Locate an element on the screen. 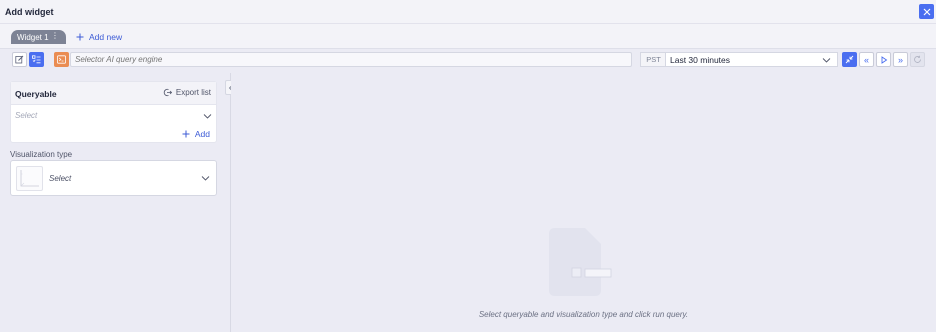 This screenshot has height=332, width=936. ai-query-icon is located at coordinates (61, 59).